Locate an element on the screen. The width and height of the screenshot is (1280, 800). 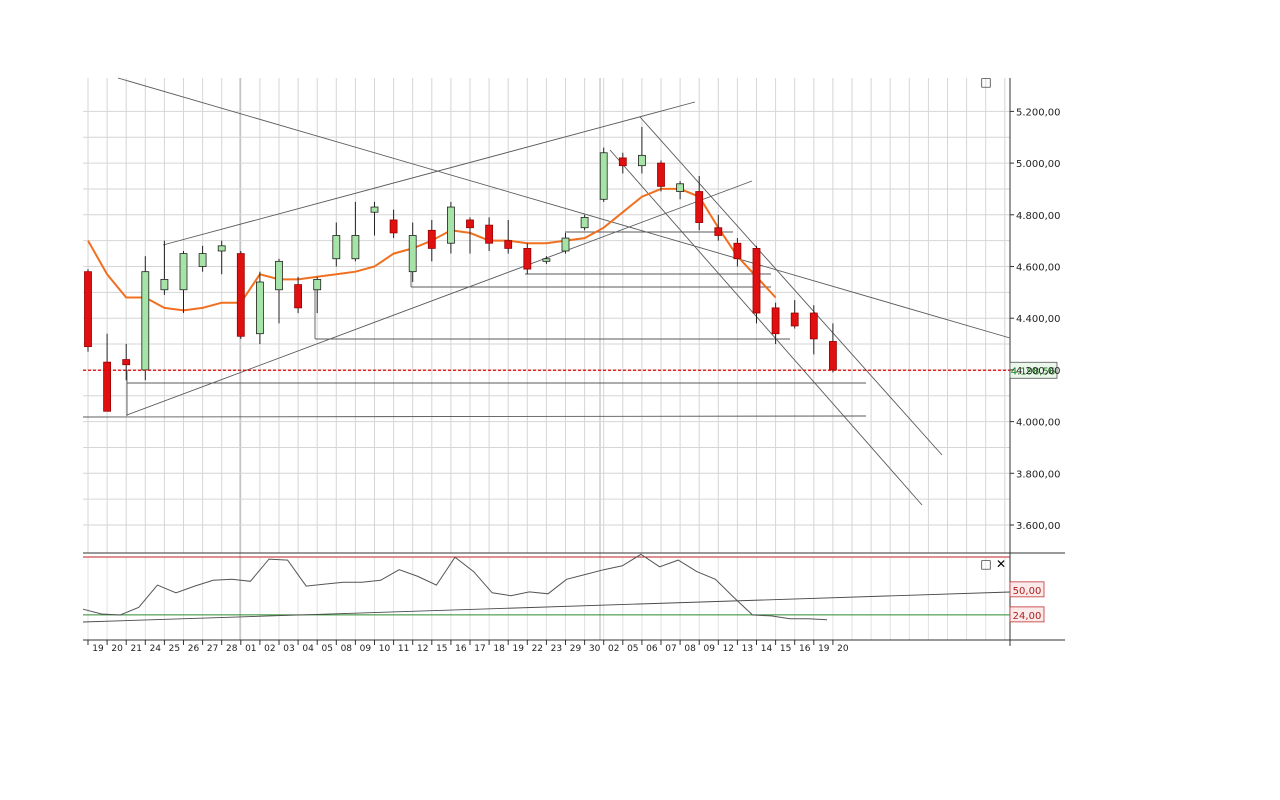
y-tick-label: 4.800,00 is located at coordinates (1038, 216).